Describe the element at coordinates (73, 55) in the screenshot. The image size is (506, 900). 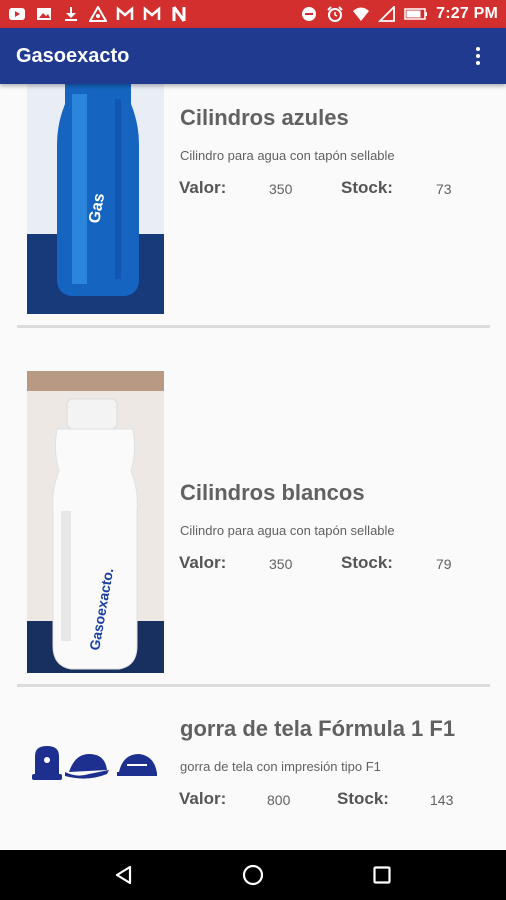
I see `app-title: Gasoexacto` at that location.